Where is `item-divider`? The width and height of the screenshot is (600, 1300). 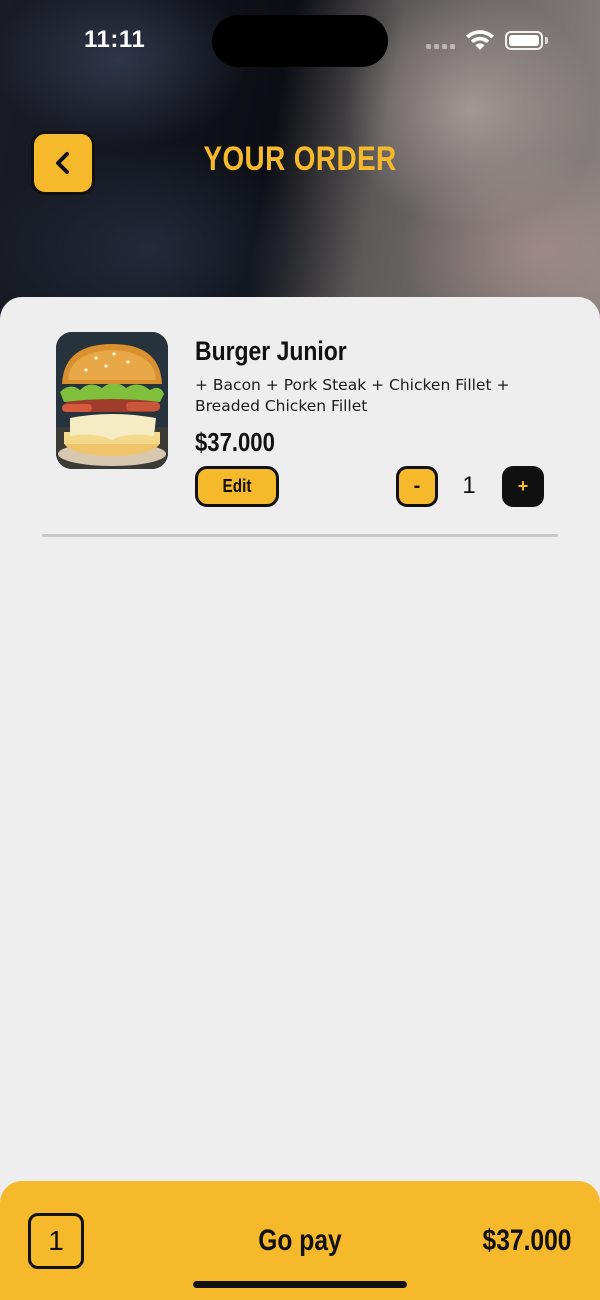
item-divider is located at coordinates (300, 535).